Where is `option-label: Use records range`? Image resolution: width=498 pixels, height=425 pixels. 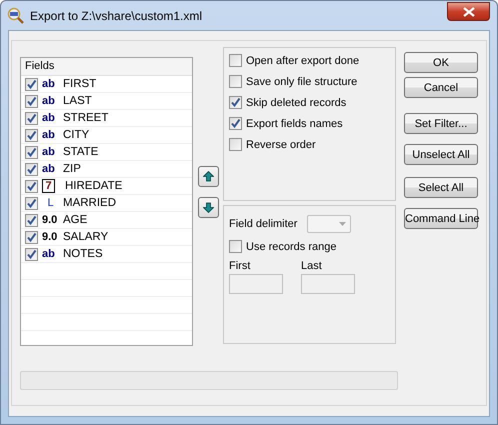 option-label: Use records range is located at coordinates (291, 246).